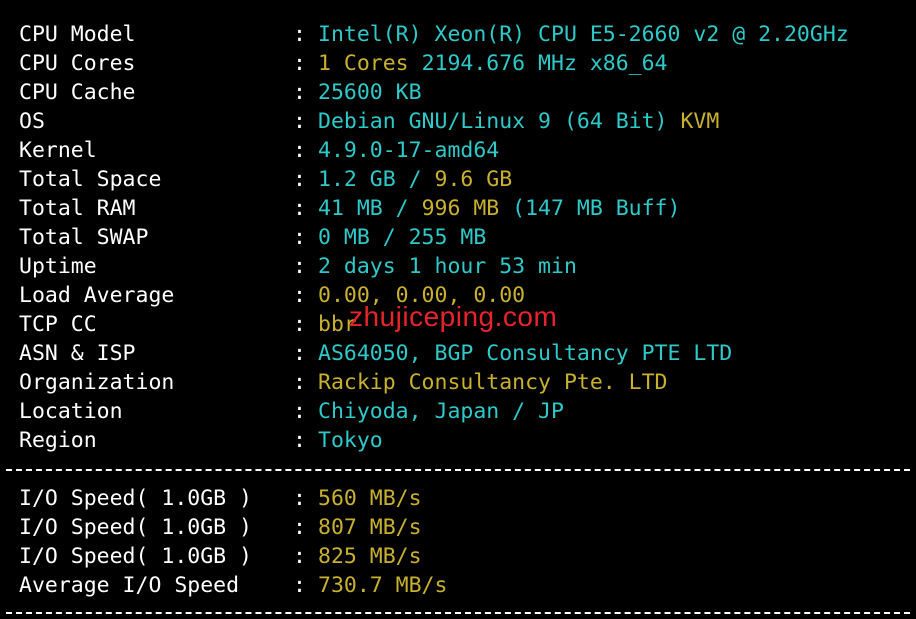  I want to click on info-value-part: Chiyoda, Japan / JP, so click(441, 411).